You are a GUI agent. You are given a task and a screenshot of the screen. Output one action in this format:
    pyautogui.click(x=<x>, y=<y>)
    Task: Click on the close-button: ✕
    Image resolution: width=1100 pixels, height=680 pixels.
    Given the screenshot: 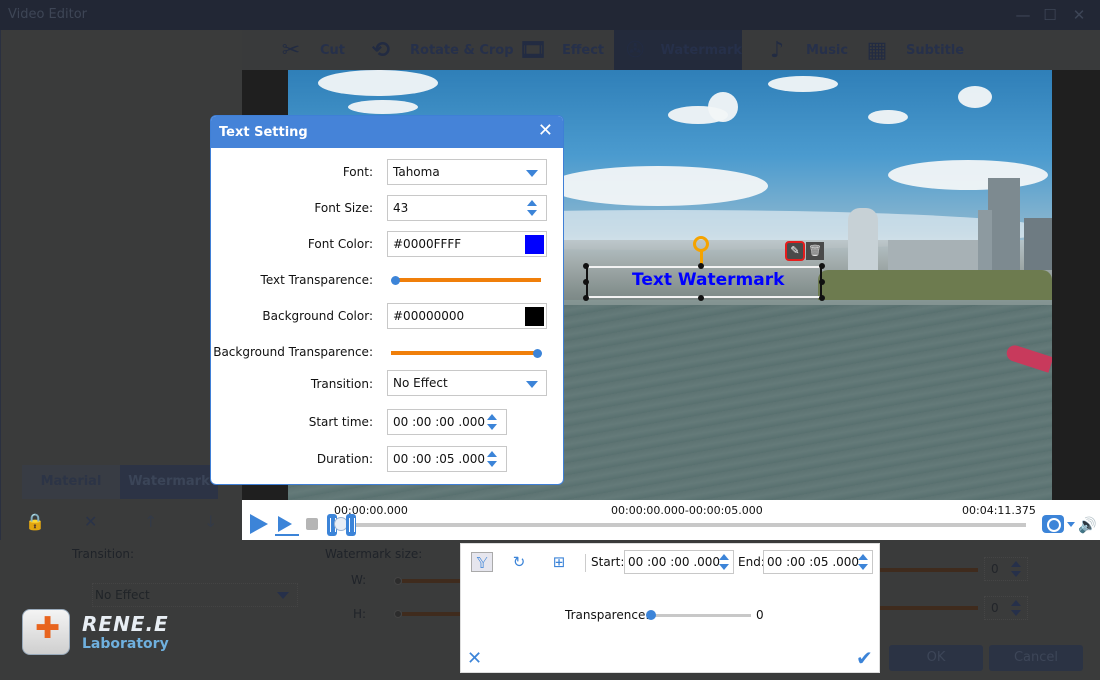 What is the action you would take?
    pyautogui.click(x=1079, y=15)
    